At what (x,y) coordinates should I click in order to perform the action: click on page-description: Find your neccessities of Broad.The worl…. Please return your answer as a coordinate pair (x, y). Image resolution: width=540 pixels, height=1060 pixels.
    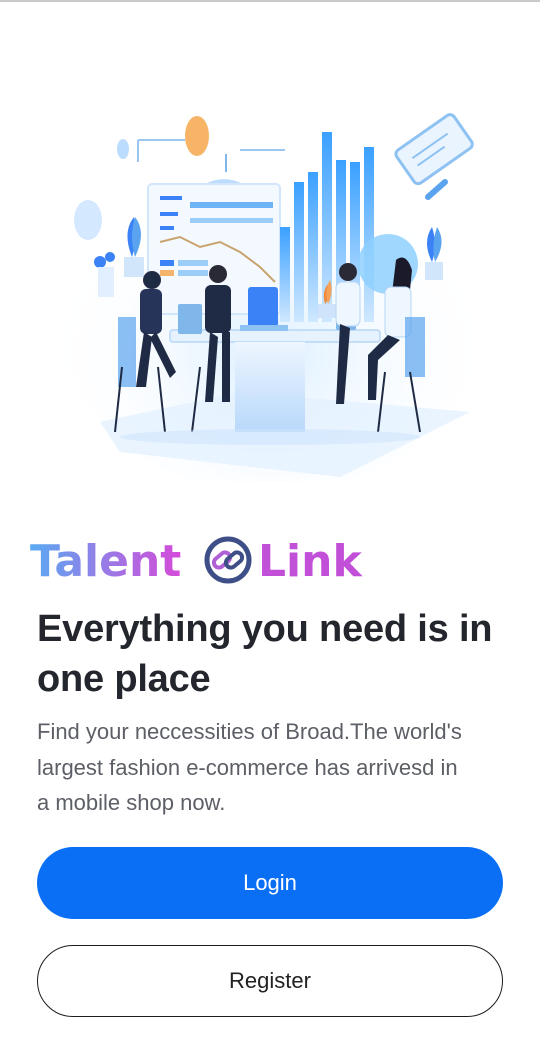
    Looking at the image, I should click on (272, 767).